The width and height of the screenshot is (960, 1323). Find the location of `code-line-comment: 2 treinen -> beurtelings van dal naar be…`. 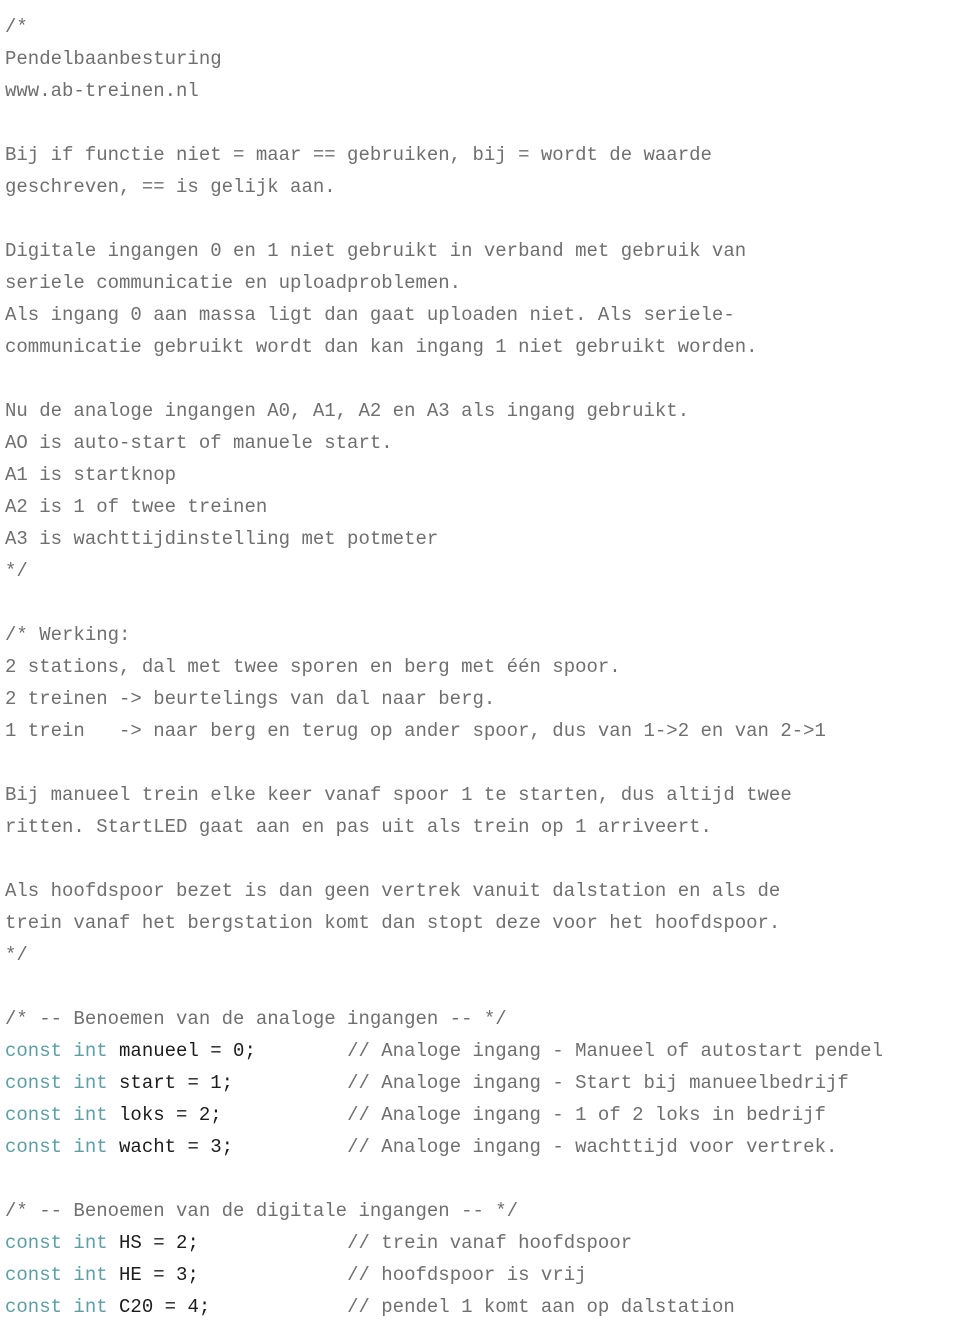

code-line-comment: 2 treinen -> beurtelings van dal naar be… is located at coordinates (482, 699).